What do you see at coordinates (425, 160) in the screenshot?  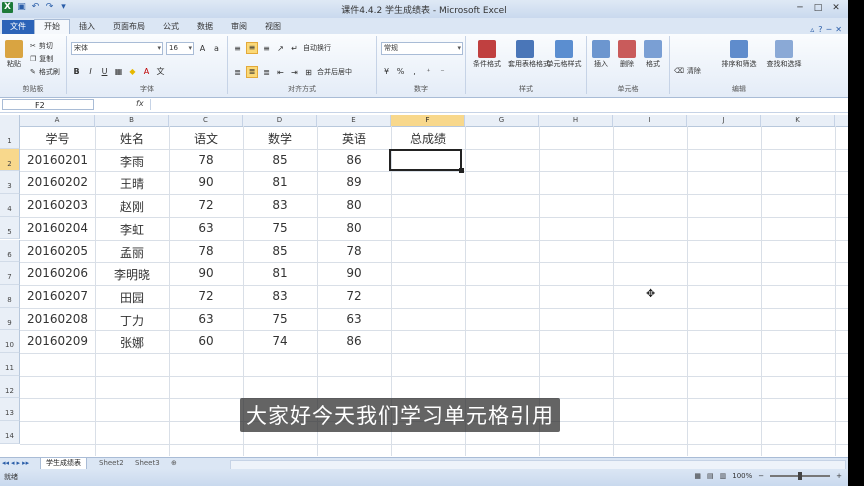 I see `active-cell-outline` at bounding box center [425, 160].